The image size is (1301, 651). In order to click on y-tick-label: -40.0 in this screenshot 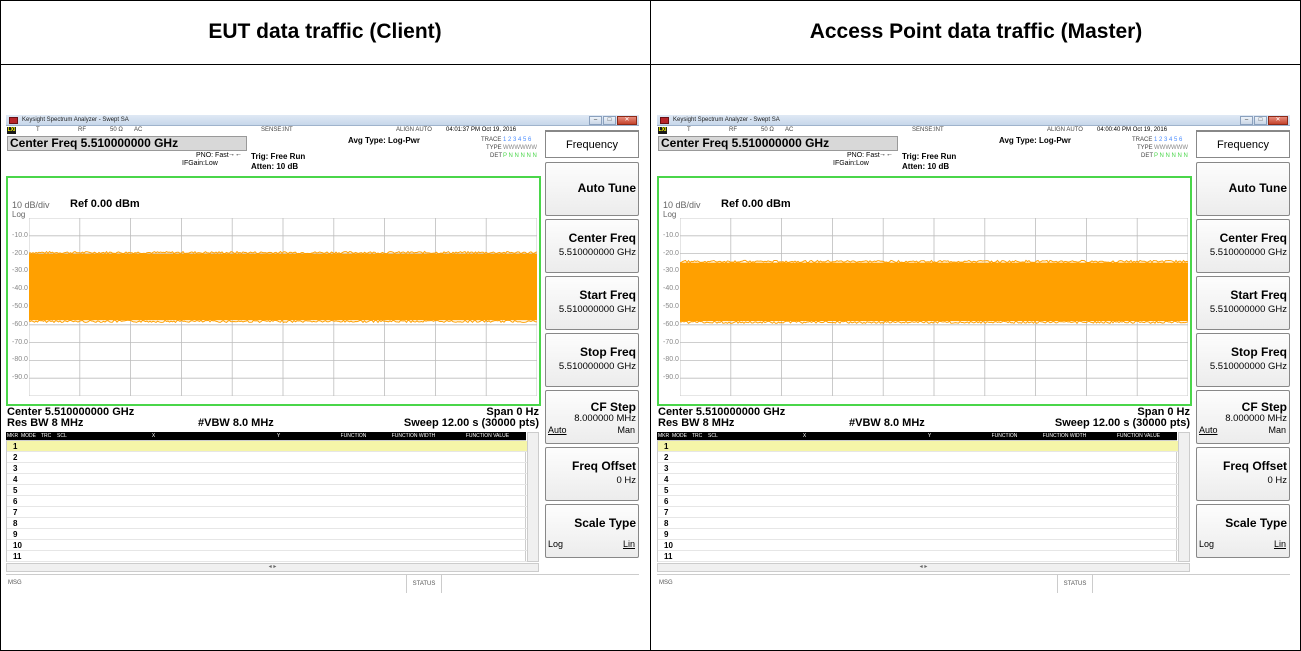, I will do `click(671, 289)`.